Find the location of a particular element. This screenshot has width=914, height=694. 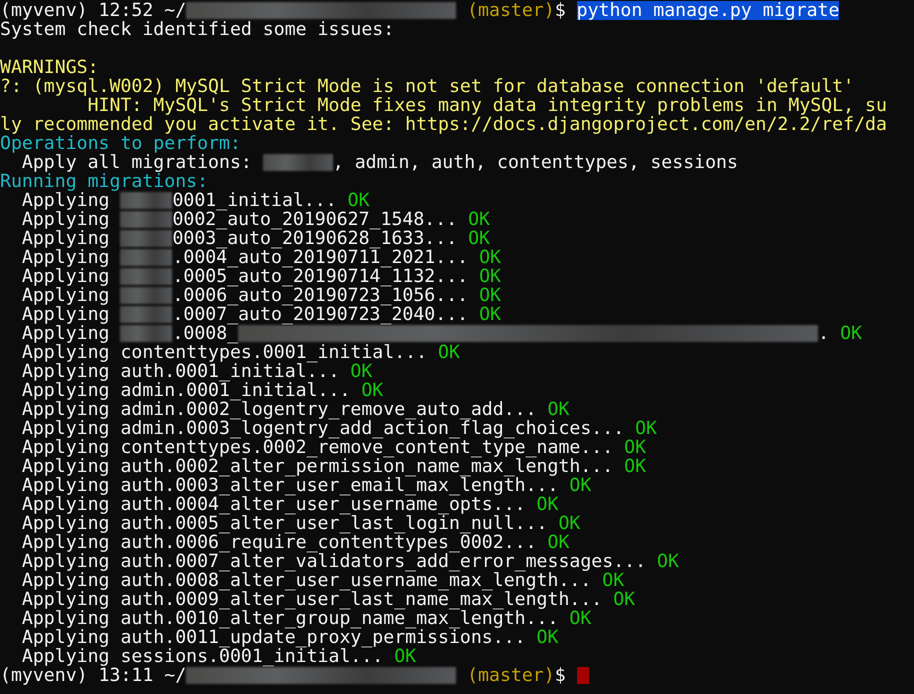

terminal-text: (myvenv) 12:52 ~/ is located at coordinates (93, 10).